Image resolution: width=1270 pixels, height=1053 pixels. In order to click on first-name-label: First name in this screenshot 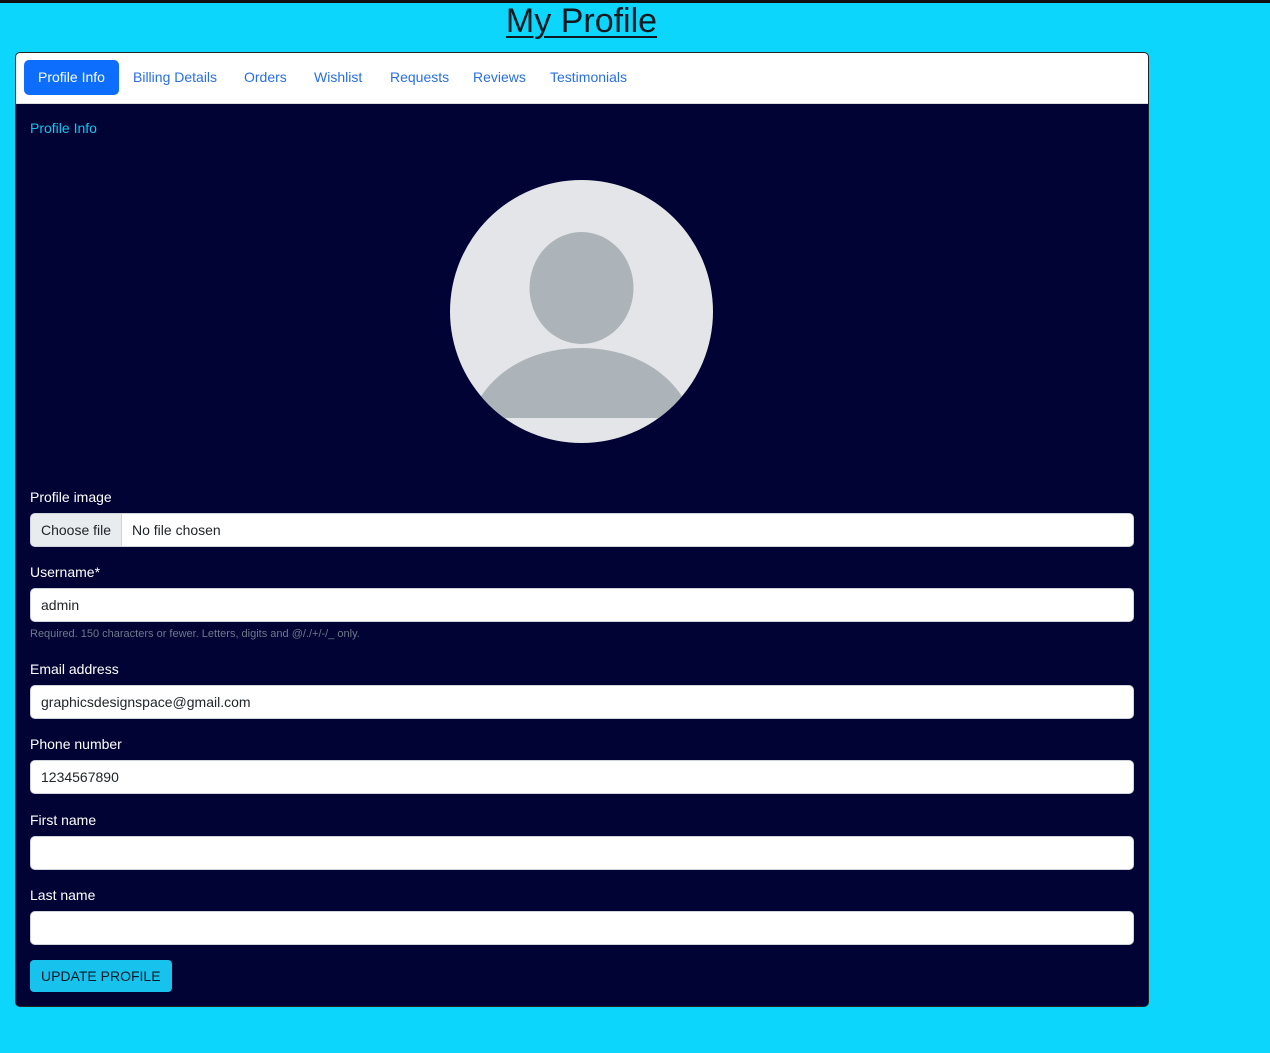, I will do `click(63, 820)`.